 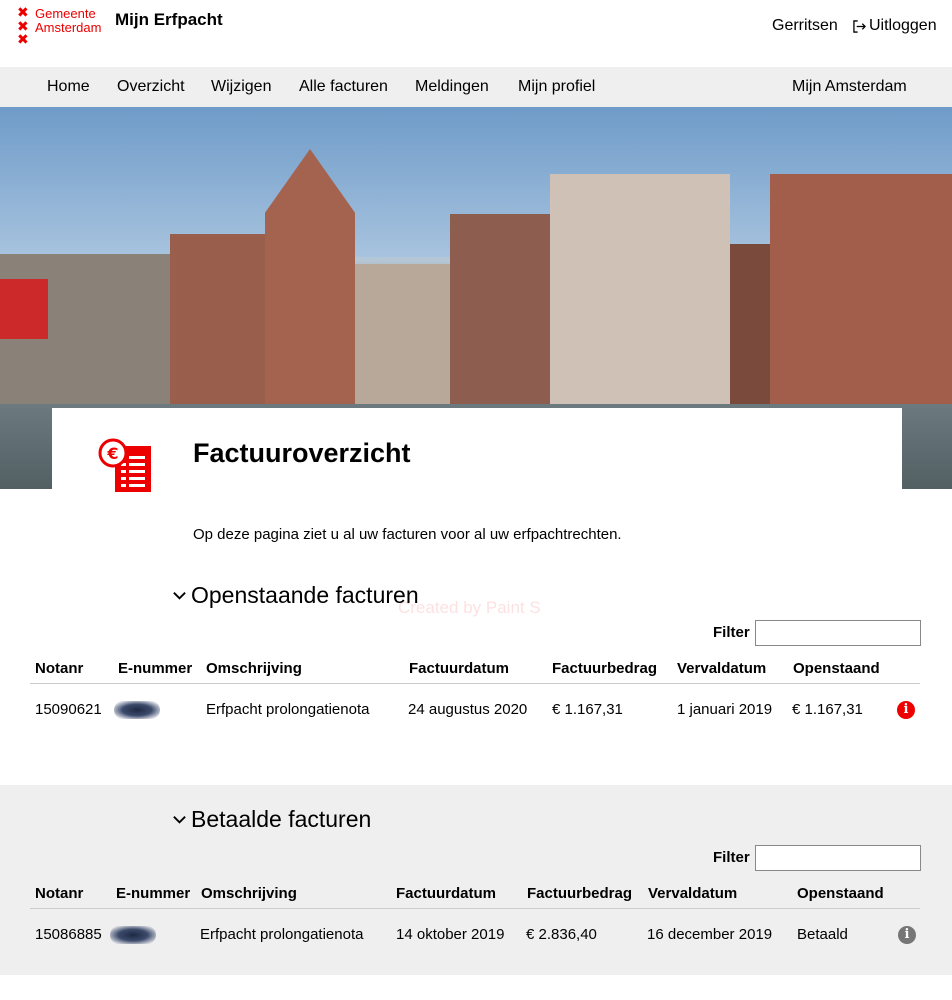 What do you see at coordinates (903, 25) in the screenshot?
I see `logout-label: Uitloggen` at bounding box center [903, 25].